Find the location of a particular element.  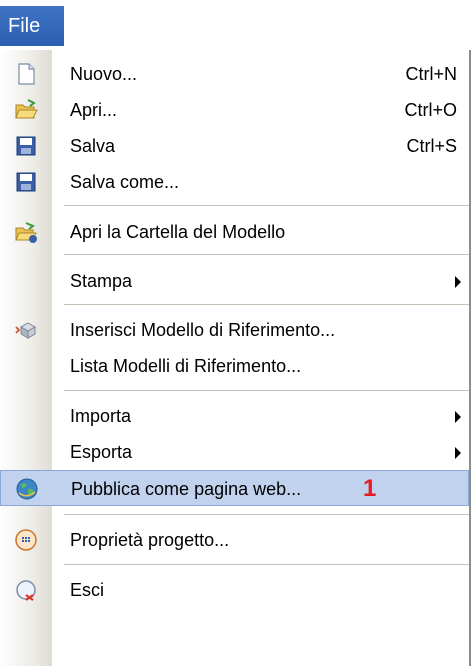

menu-item-stampa: Stampa is located at coordinates (234, 281).